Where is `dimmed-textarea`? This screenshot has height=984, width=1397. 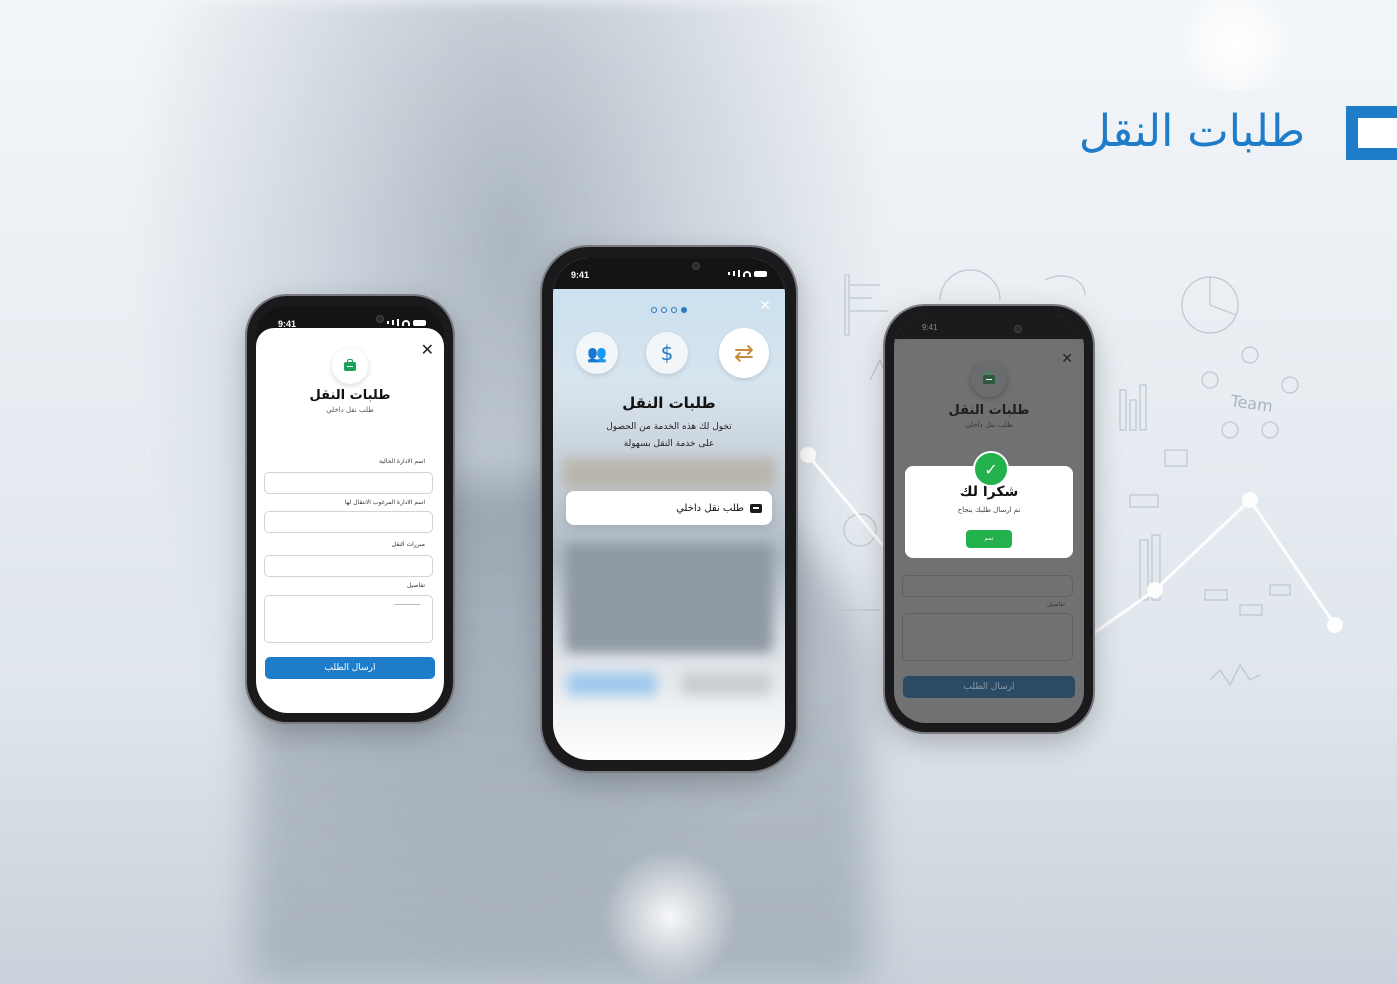 dimmed-textarea is located at coordinates (987, 637).